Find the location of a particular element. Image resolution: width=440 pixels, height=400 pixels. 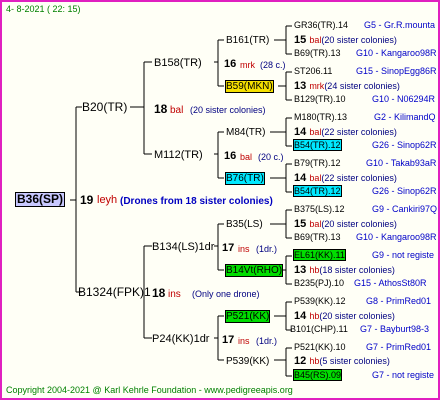

gen4-info-15: G7 - PrimRed01 is located at coordinates (399, 347).